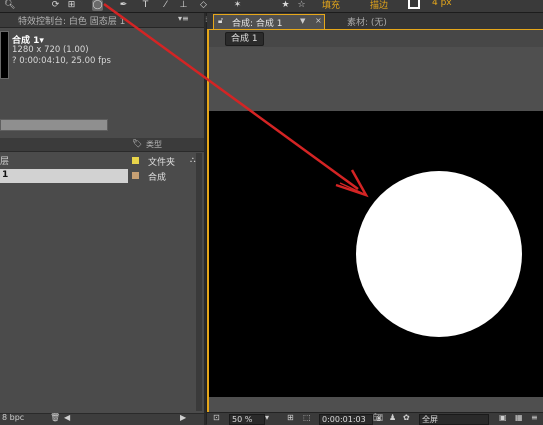  Describe the element at coordinates (302, 21) in the screenshot. I see `tab-dropdown-icon: ▼` at that location.